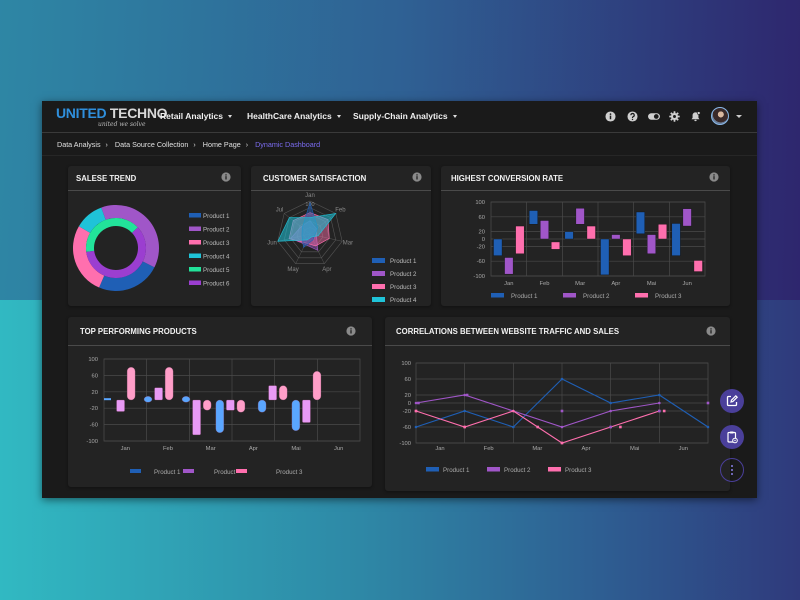 The width and height of the screenshot is (800, 600). I want to click on help-icon, so click(632, 116).